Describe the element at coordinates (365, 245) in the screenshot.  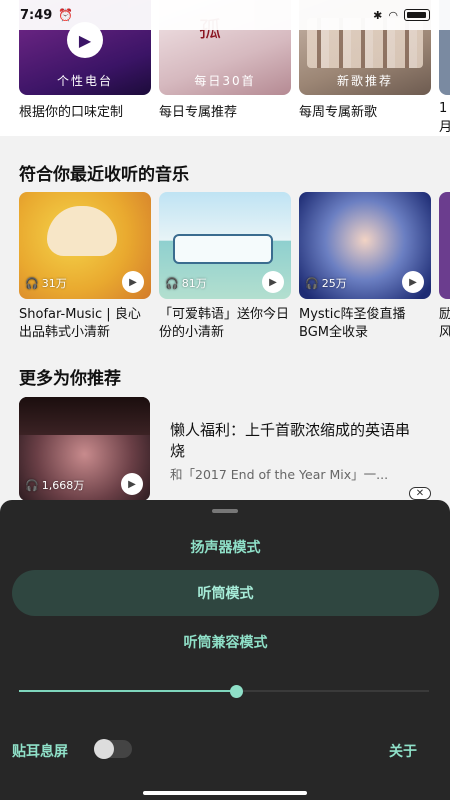
I see `playlist-card: 🎧 25万 ▶` at that location.